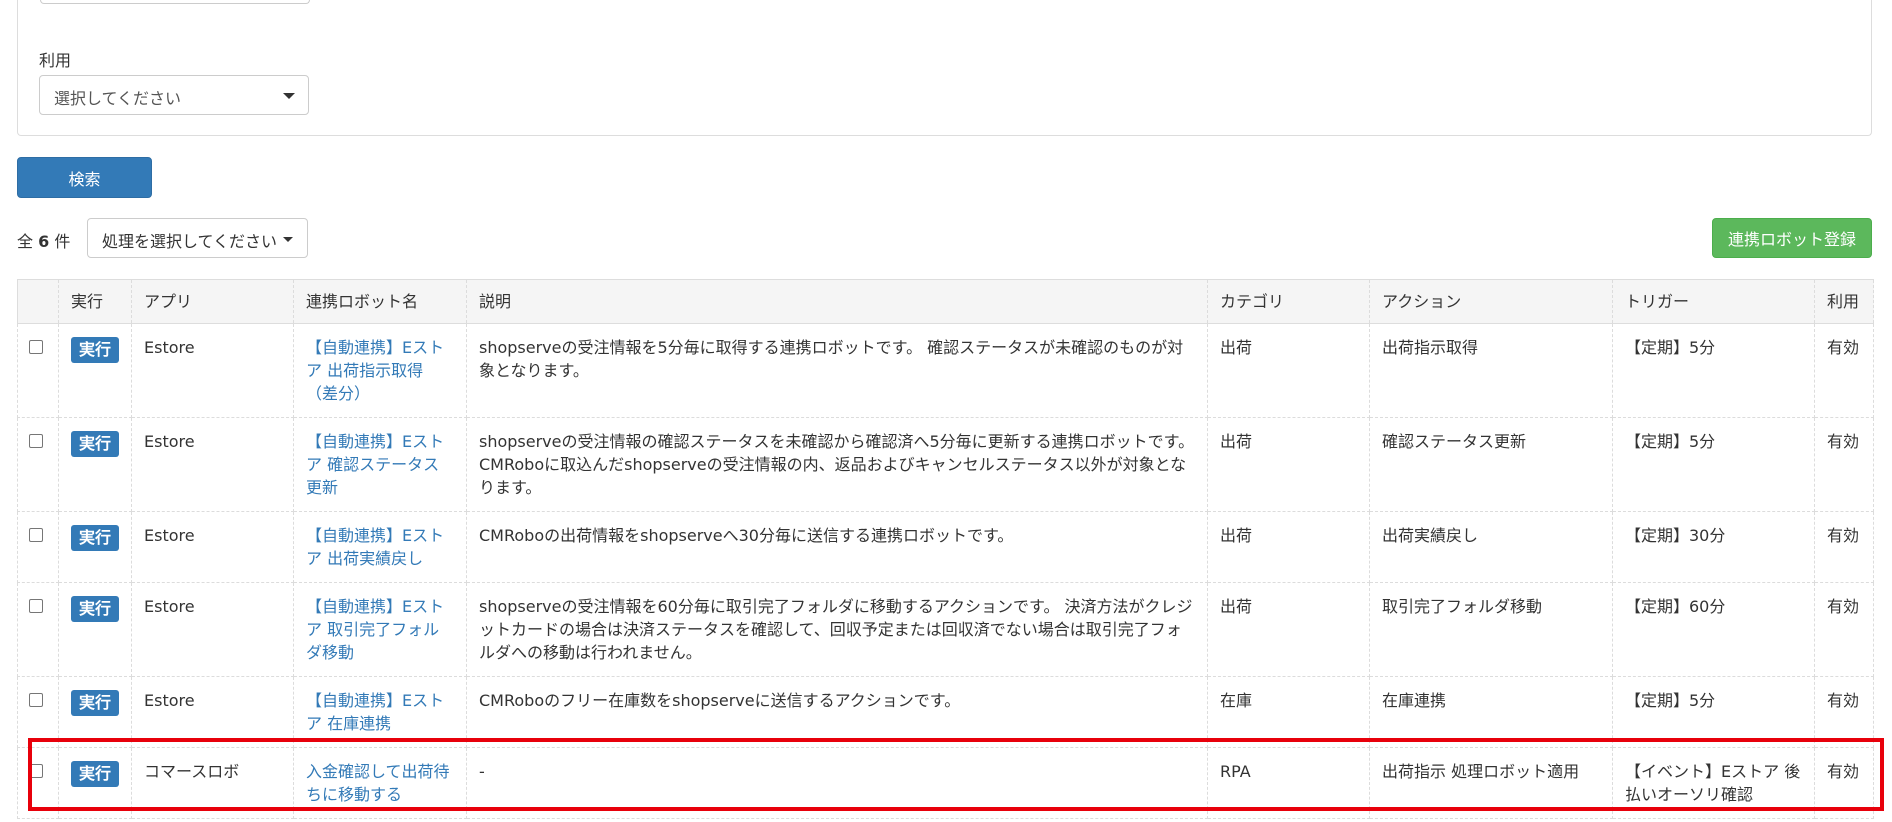  I want to click on search-button: 検索, so click(84, 177).